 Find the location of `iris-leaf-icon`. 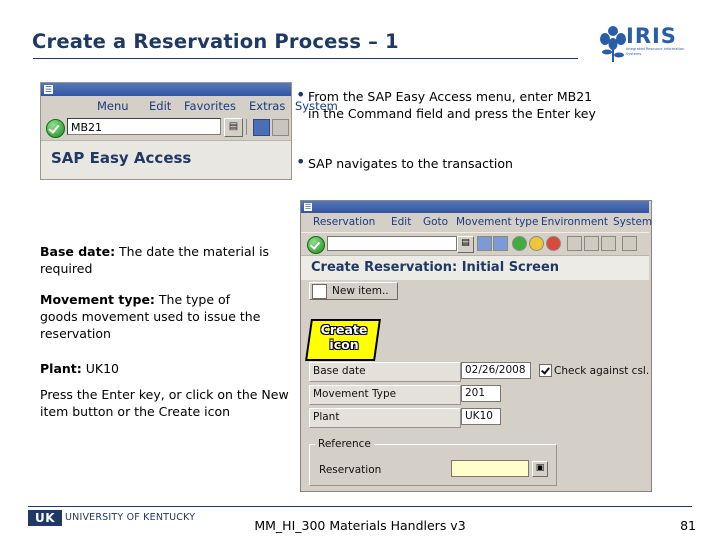

iris-leaf-icon is located at coordinates (613, 44).